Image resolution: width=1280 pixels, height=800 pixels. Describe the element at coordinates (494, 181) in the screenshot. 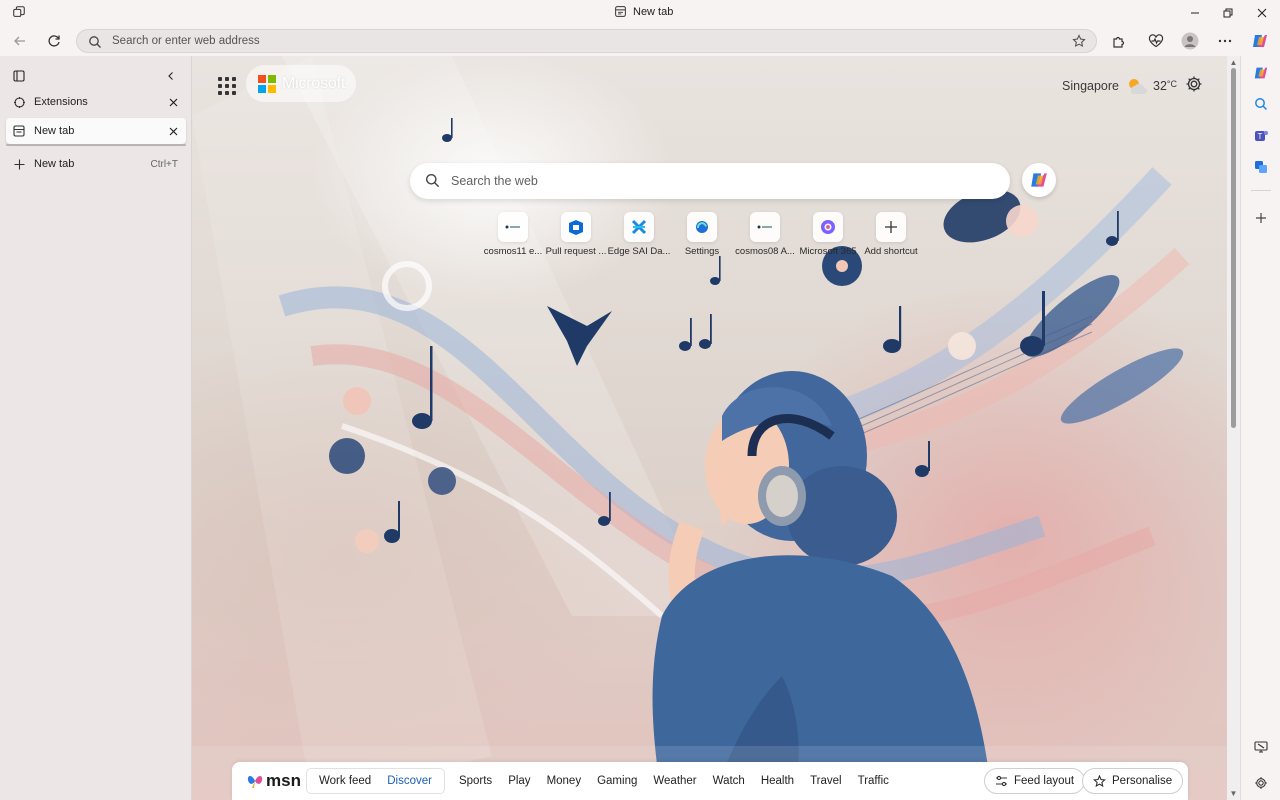

I see `search-placeholder: Search the web` at that location.